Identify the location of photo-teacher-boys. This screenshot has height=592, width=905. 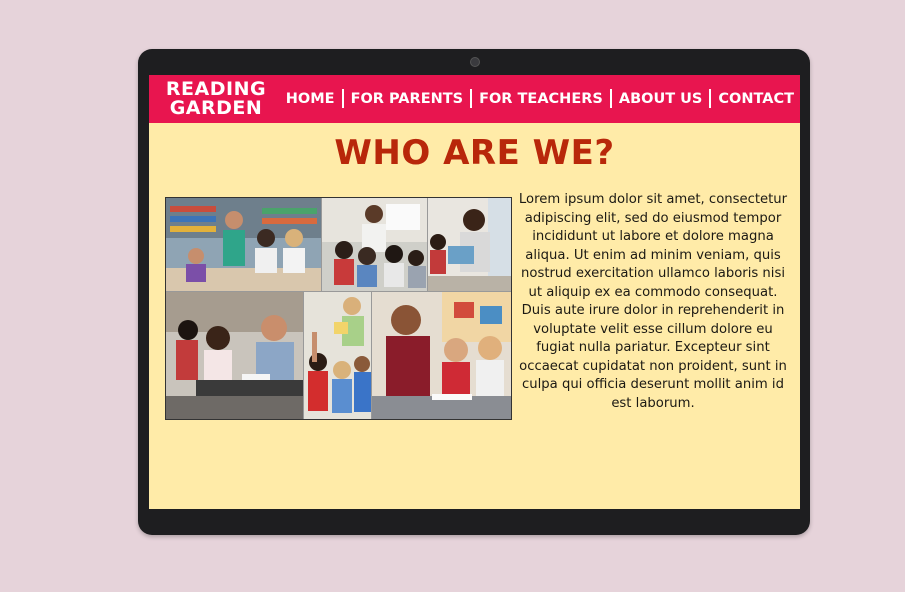
(441, 355).